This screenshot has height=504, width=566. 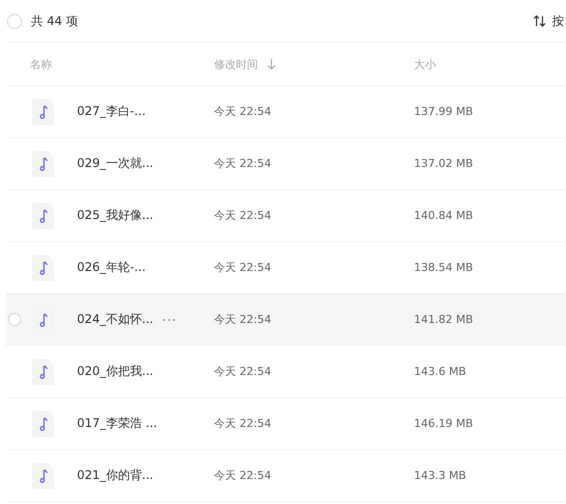 What do you see at coordinates (440, 475) in the screenshot?
I see `file-size: 143.3 MB` at bounding box center [440, 475].